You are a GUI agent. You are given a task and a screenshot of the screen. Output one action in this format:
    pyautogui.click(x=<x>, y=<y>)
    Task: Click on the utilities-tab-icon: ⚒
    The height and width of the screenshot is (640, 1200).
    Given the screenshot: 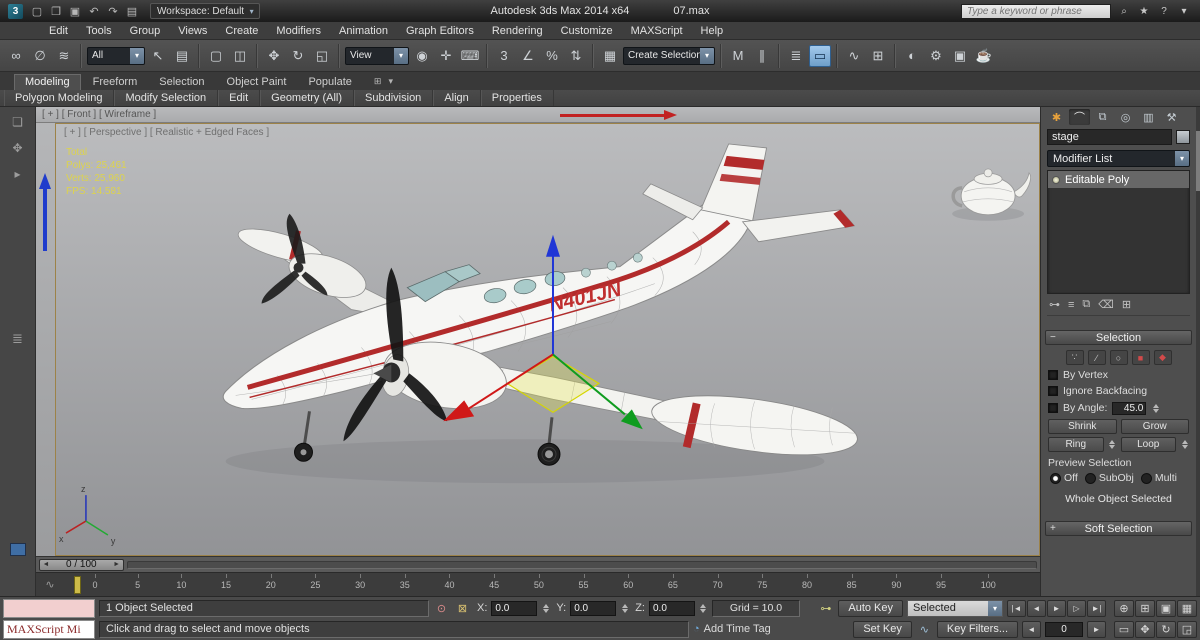 What is the action you would take?
    pyautogui.click(x=1171, y=117)
    